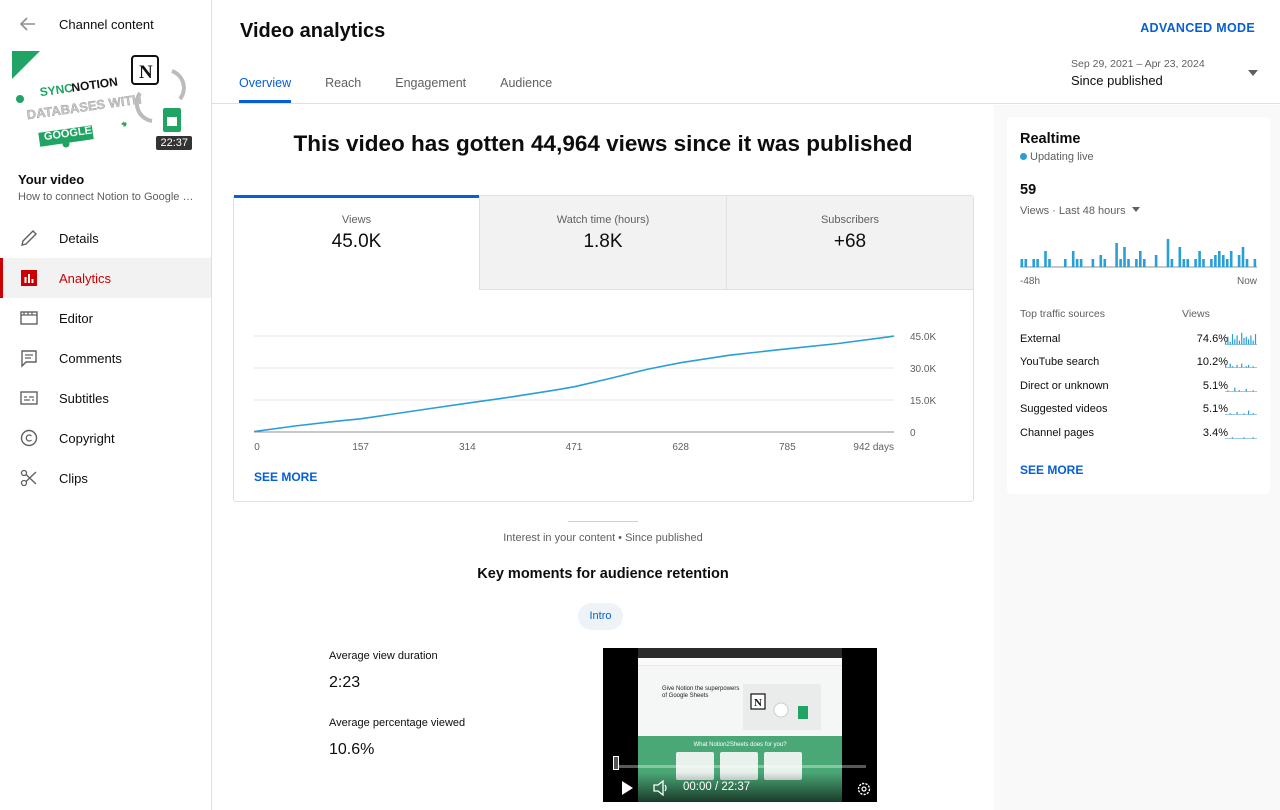  Describe the element at coordinates (717, 787) in the screenshot. I see `video-time: 00:00 / 22:37` at that location.